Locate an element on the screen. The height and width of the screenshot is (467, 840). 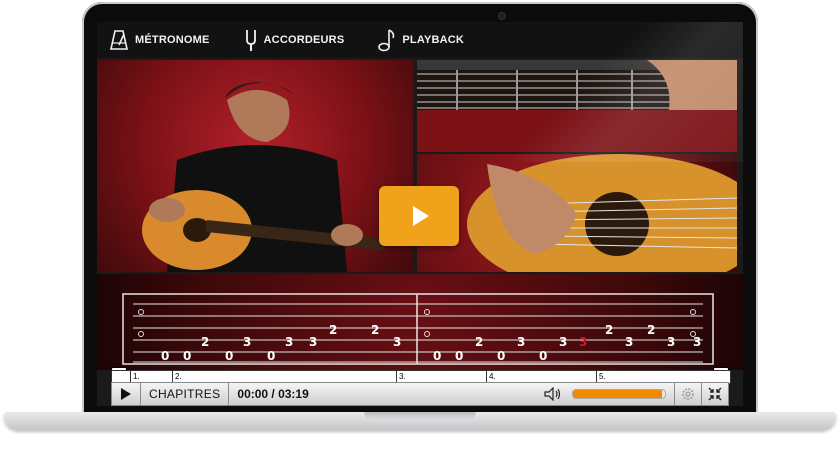
laptop-notch is located at coordinates (420, 416).